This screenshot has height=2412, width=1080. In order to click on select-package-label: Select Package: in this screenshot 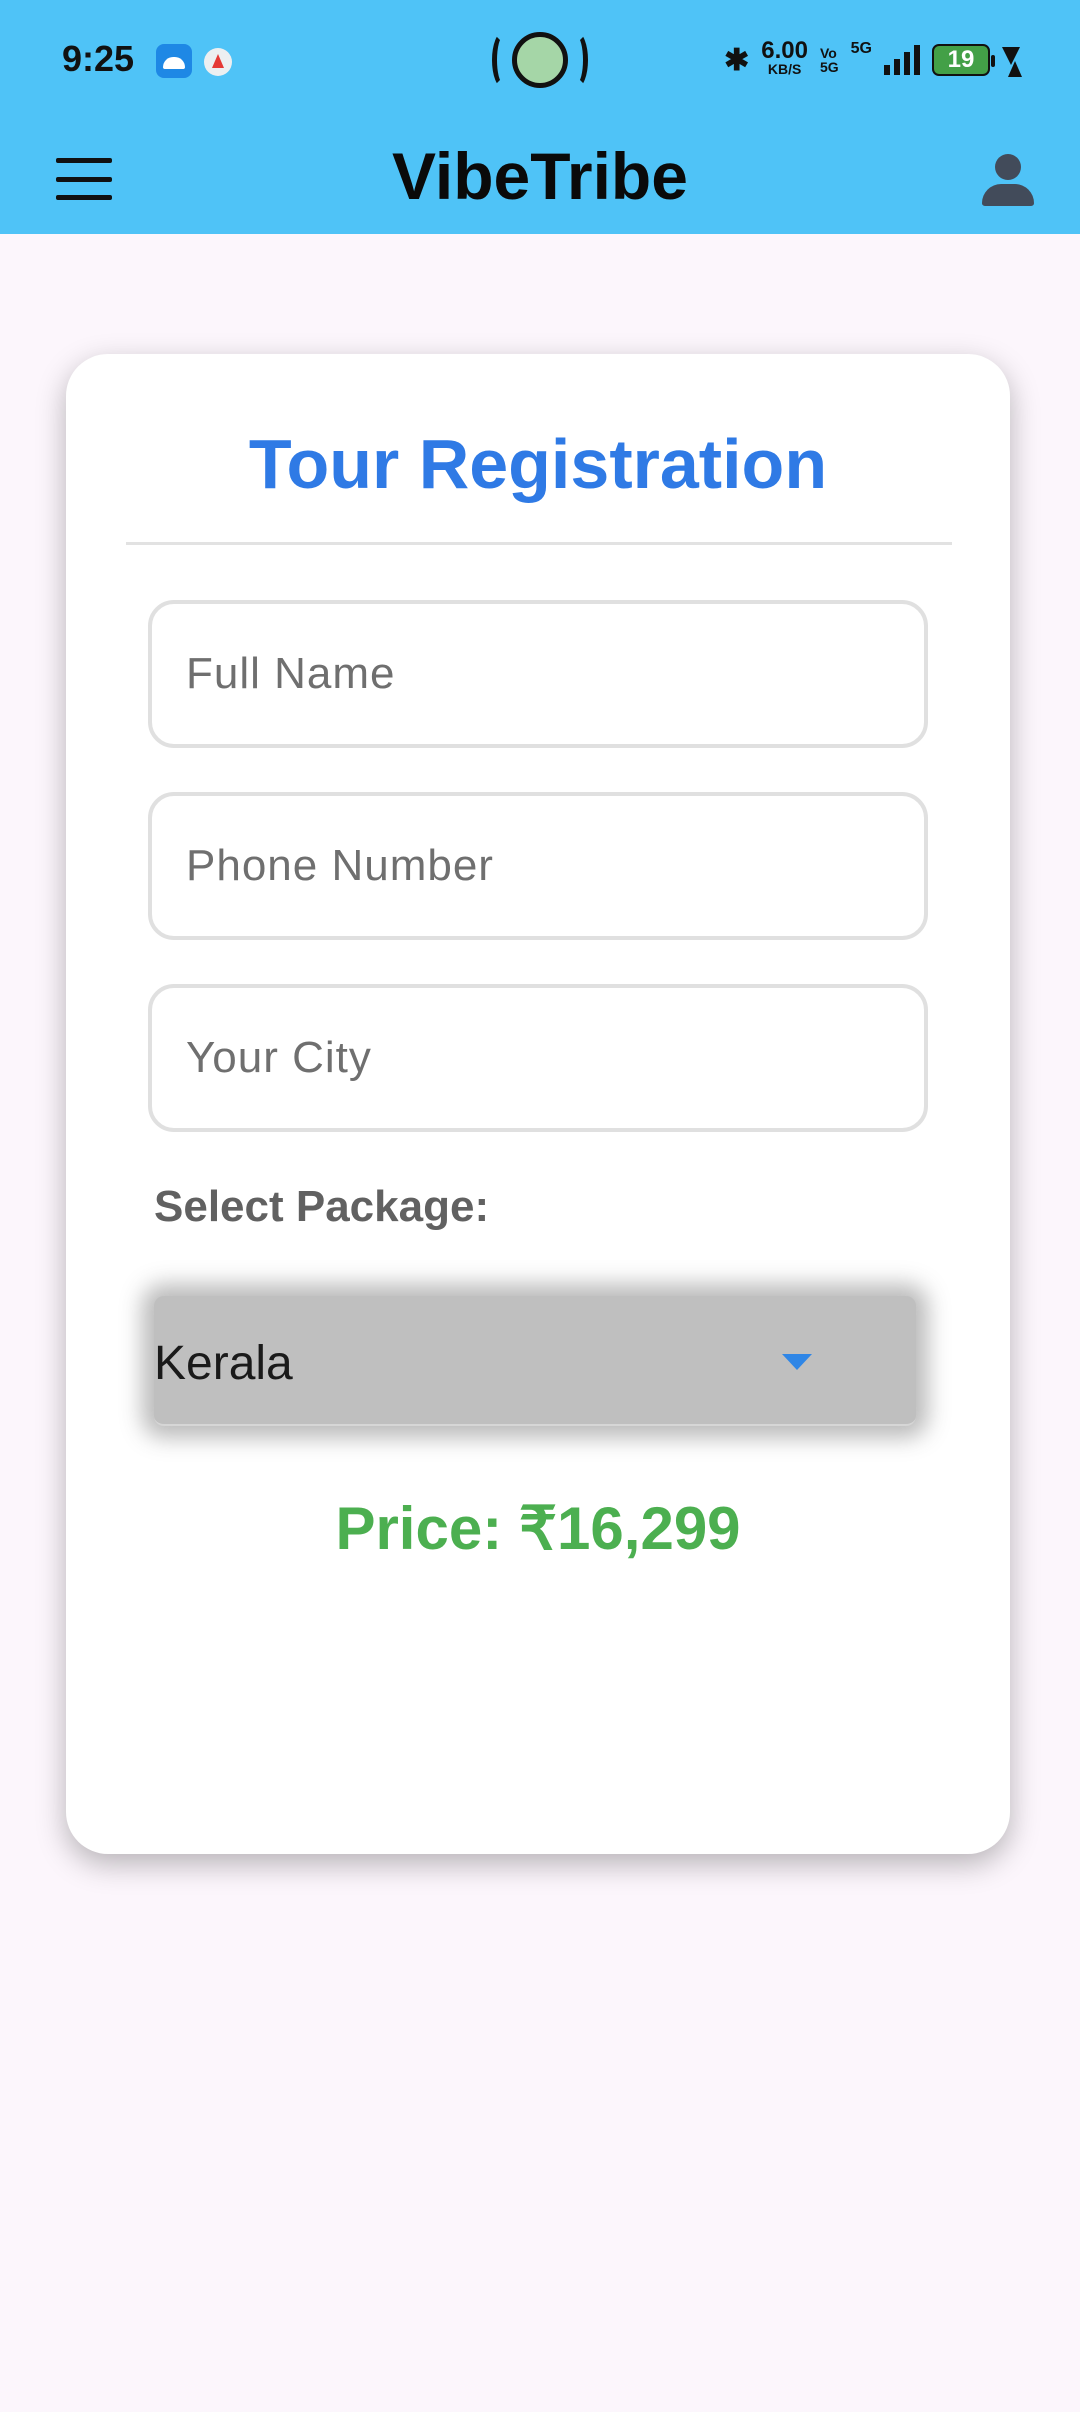, I will do `click(322, 1206)`.